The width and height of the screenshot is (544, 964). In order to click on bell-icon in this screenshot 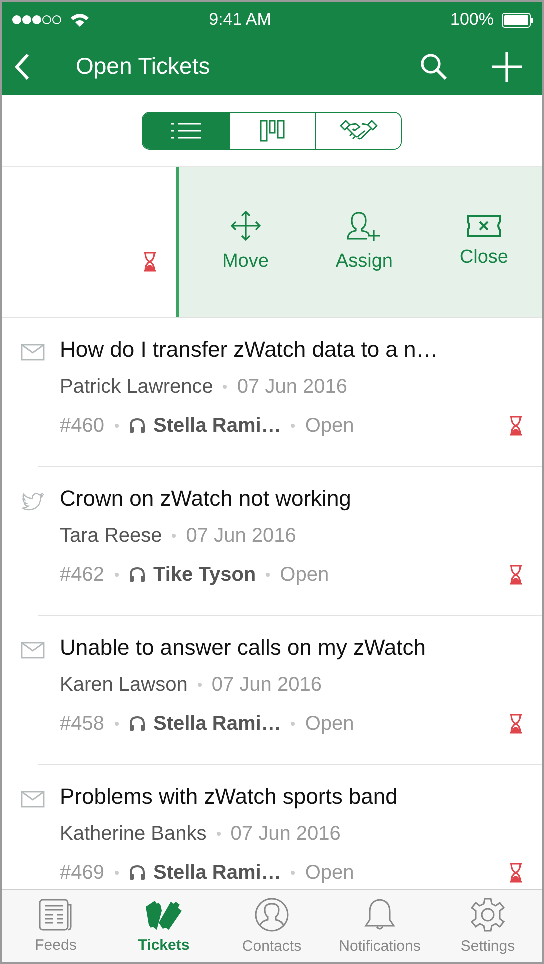, I will do `click(380, 915)`.